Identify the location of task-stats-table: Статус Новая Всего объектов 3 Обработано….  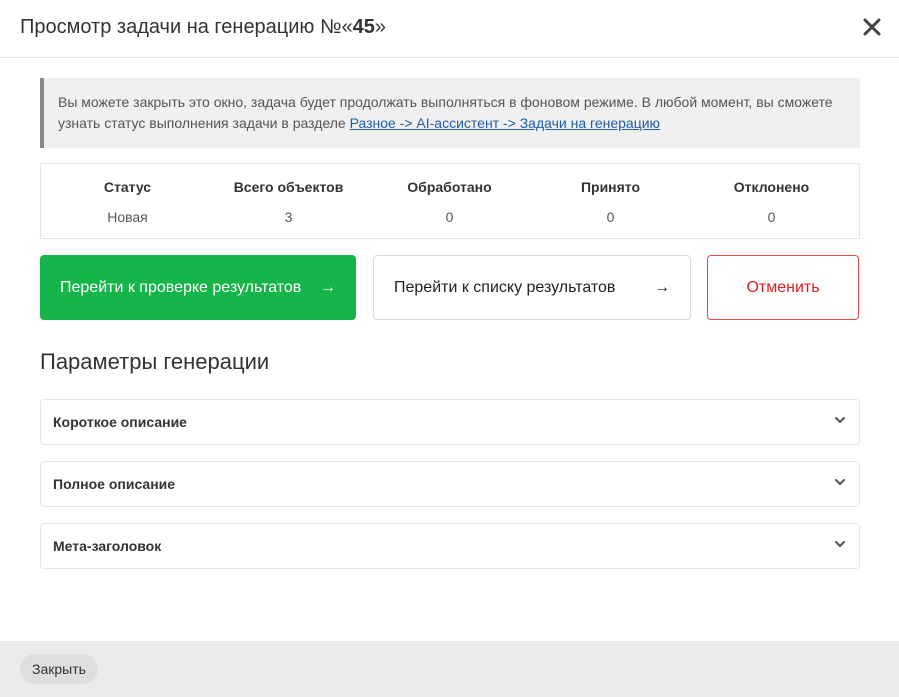
(450, 201).